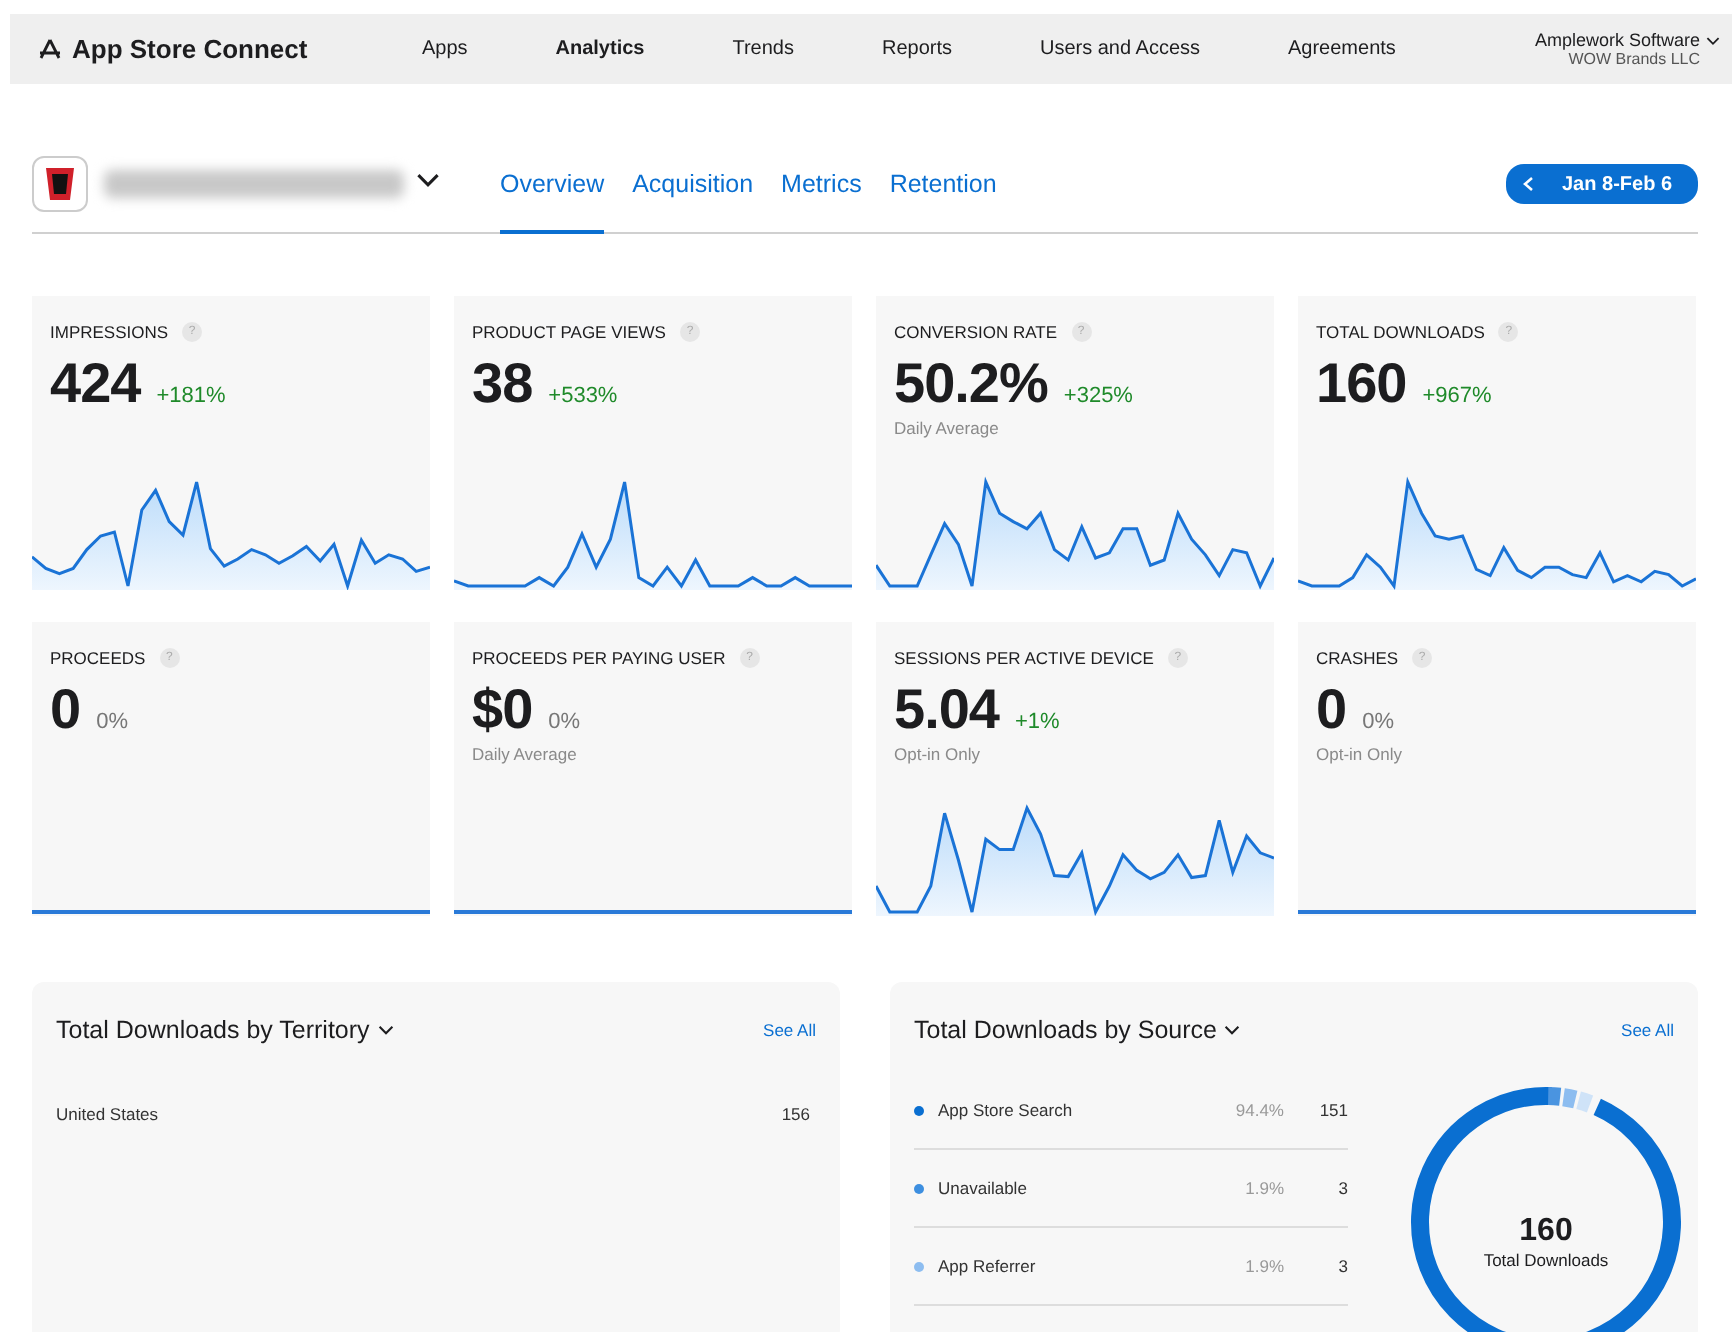  Describe the element at coordinates (502, 710) in the screenshot. I see `metric-value: $0` at that location.